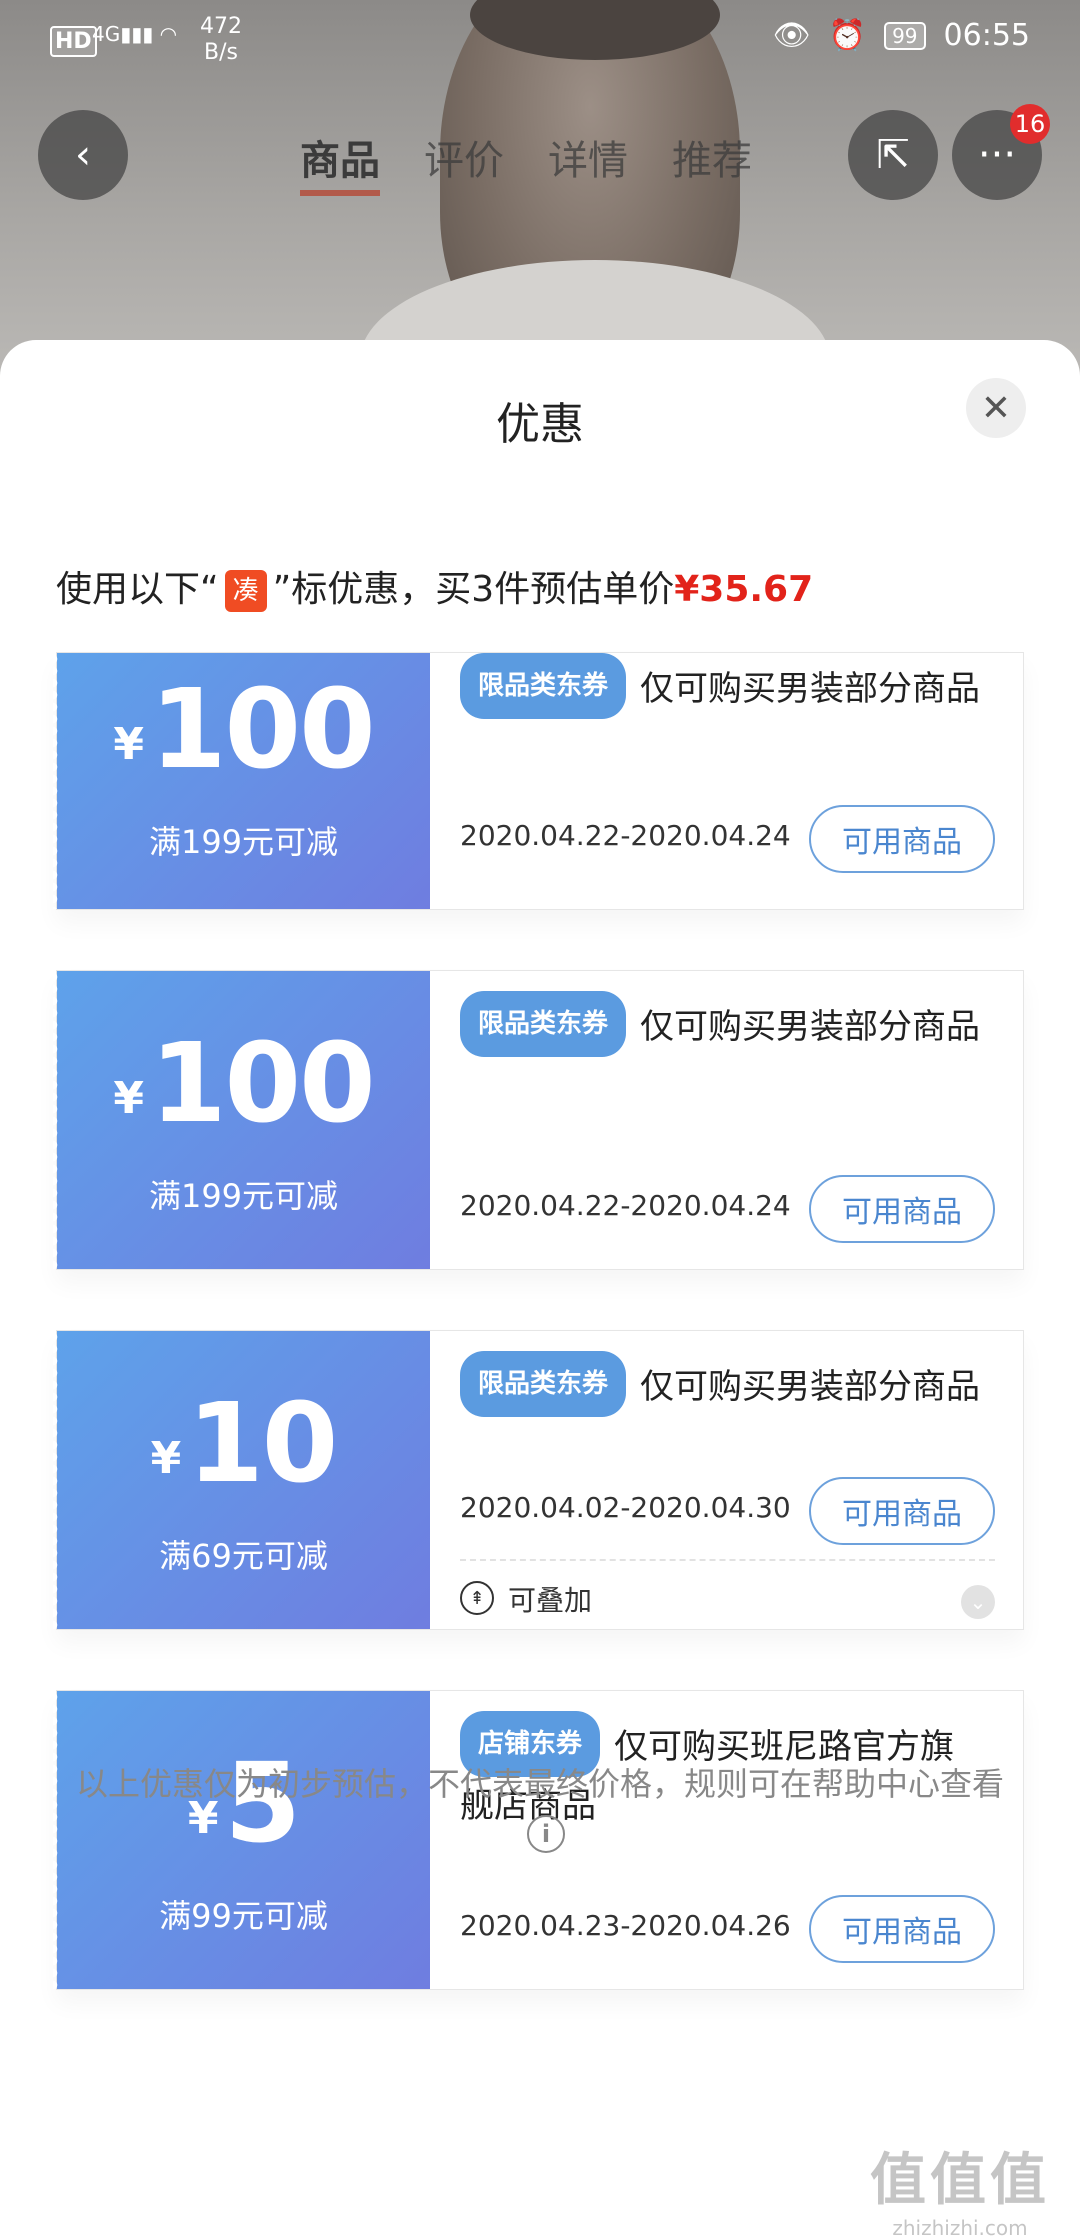  I want to click on chevron-left-icon: ‹, so click(83, 155).